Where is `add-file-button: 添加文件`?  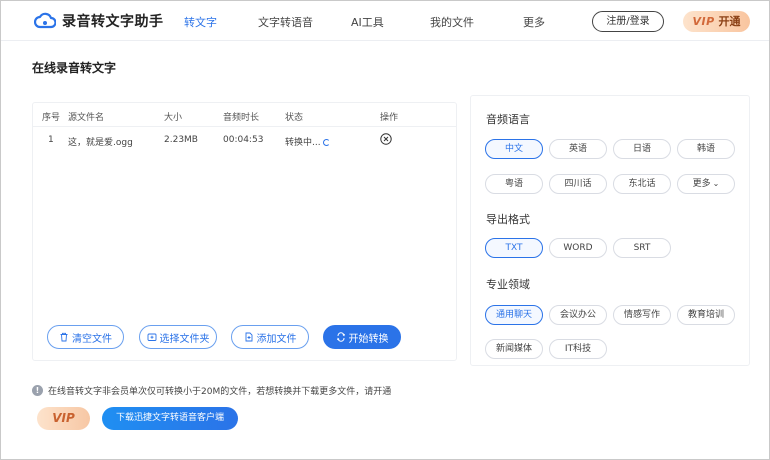 add-file-button: 添加文件 is located at coordinates (270, 337).